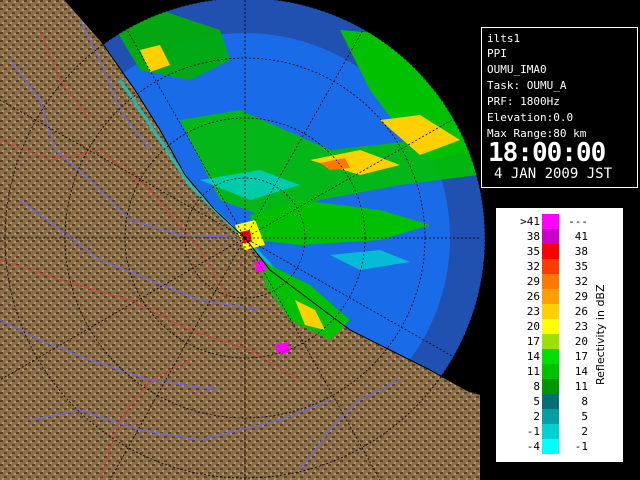 This screenshot has height=480, width=640. Describe the element at coordinates (581, 371) in the screenshot. I see `legend-high-value: 14` at that location.